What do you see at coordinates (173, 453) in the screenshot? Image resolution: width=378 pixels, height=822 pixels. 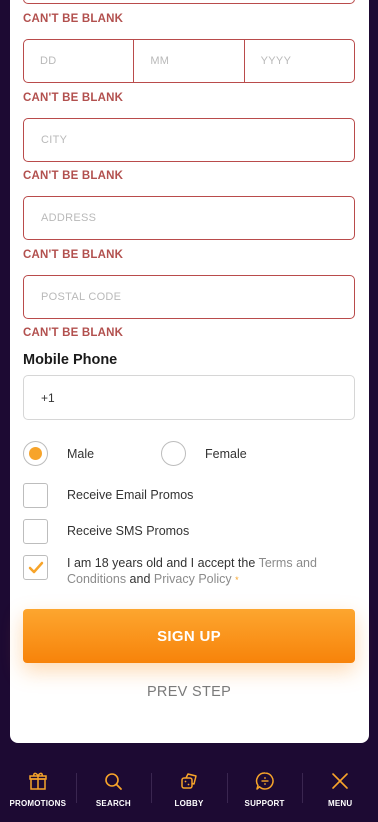 I see `gender-female-radio` at bounding box center [173, 453].